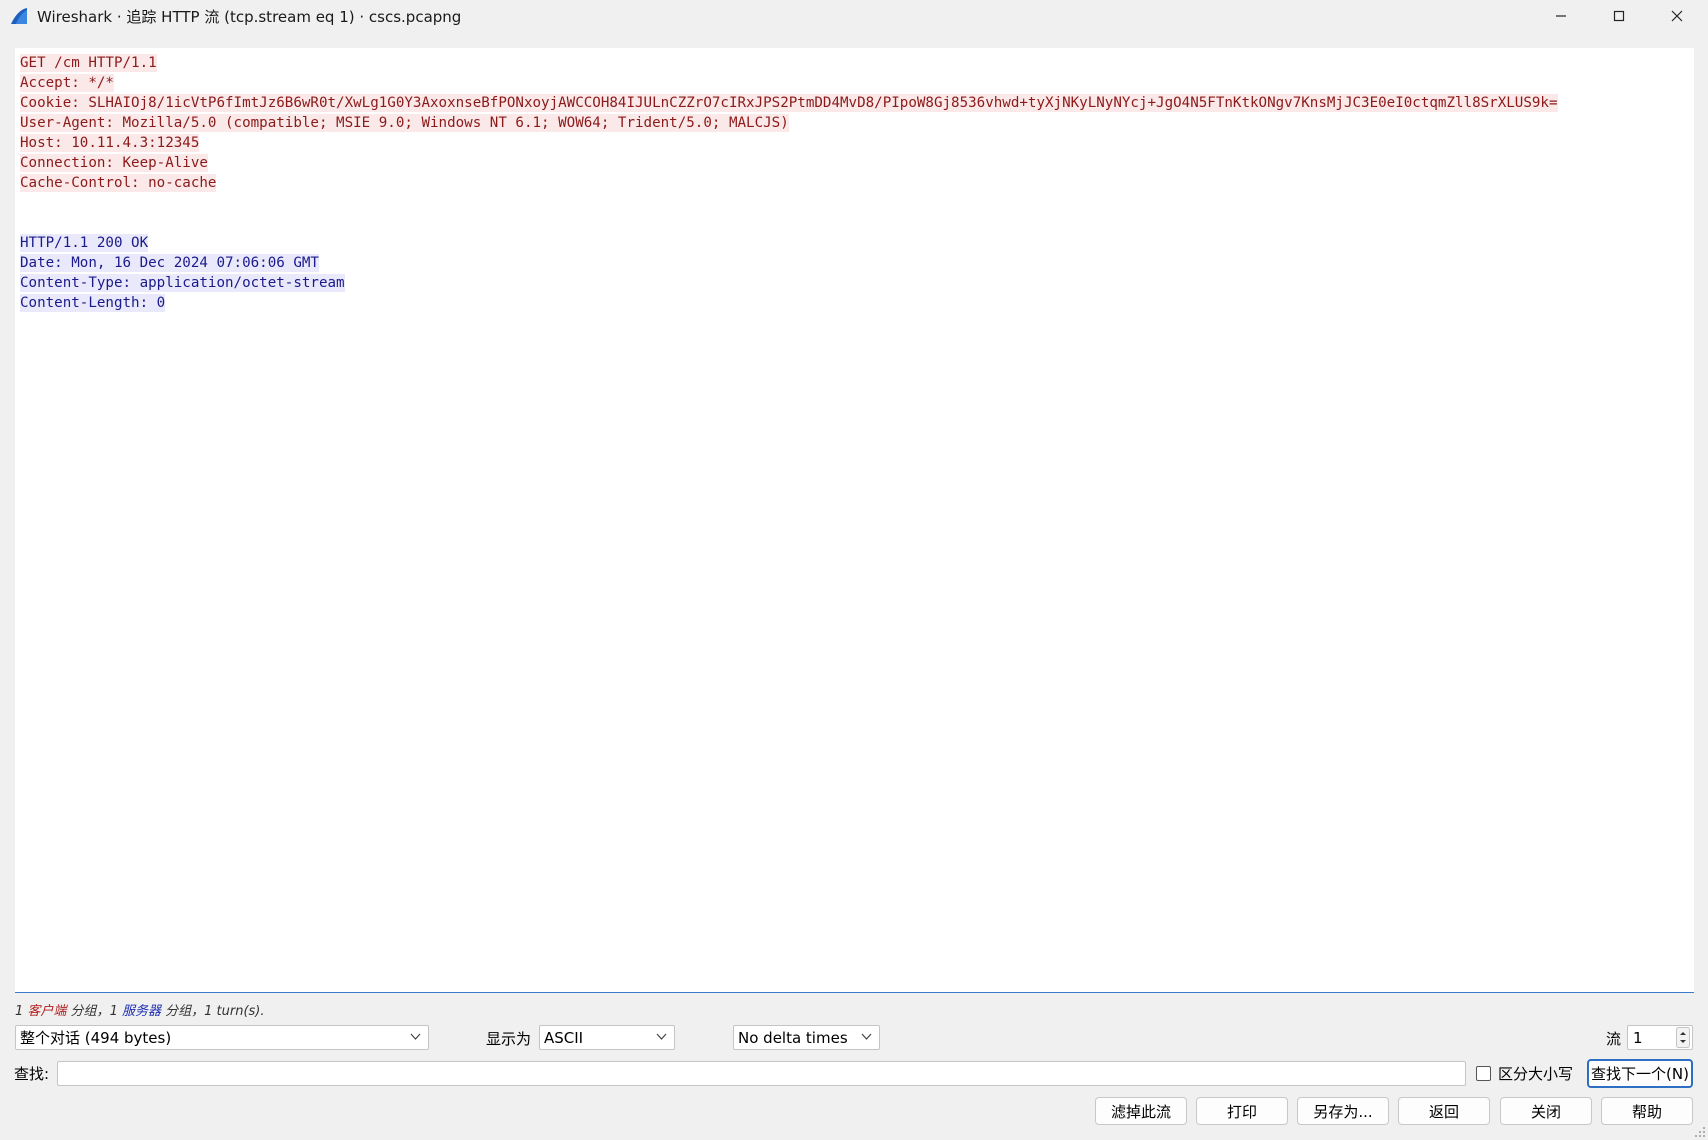 Image resolution: width=1708 pixels, height=1140 pixels. I want to click on conversation-select: 整个对话 (494 bytes), so click(222, 1037).